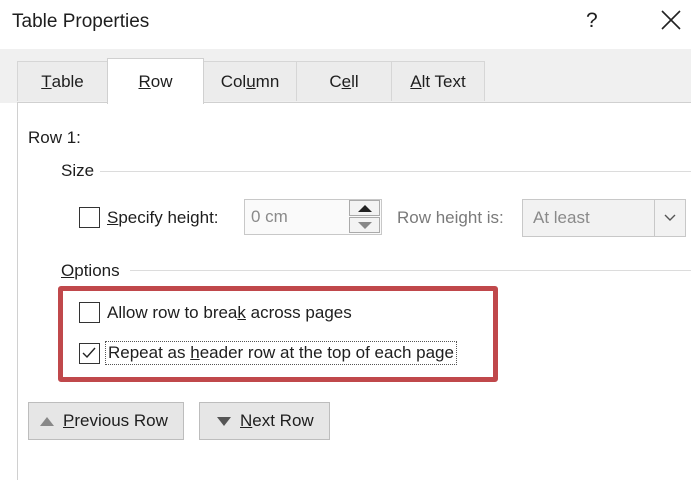 The image size is (691, 480). I want to click on height-spin-down, so click(364, 225).